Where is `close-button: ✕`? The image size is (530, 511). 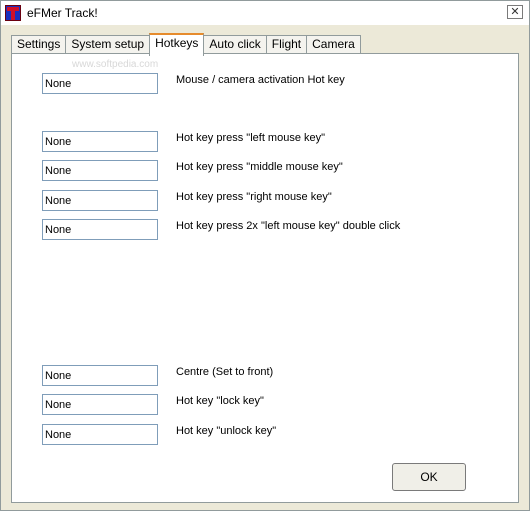 close-button: ✕ is located at coordinates (515, 12).